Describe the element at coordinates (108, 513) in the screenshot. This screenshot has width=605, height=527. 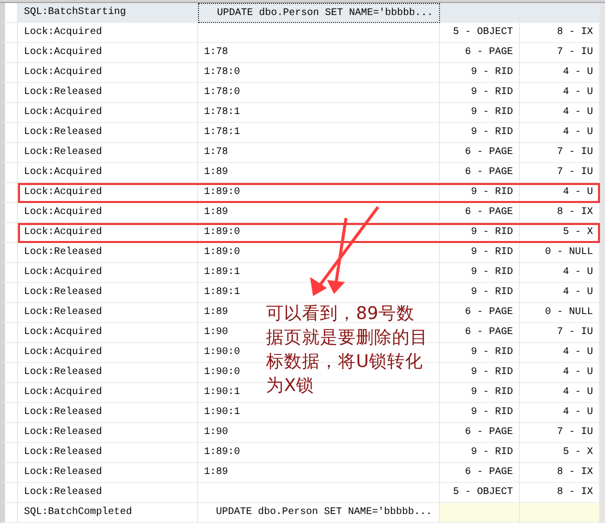
I see `table-cell: SQL:BatchCompleted` at that location.